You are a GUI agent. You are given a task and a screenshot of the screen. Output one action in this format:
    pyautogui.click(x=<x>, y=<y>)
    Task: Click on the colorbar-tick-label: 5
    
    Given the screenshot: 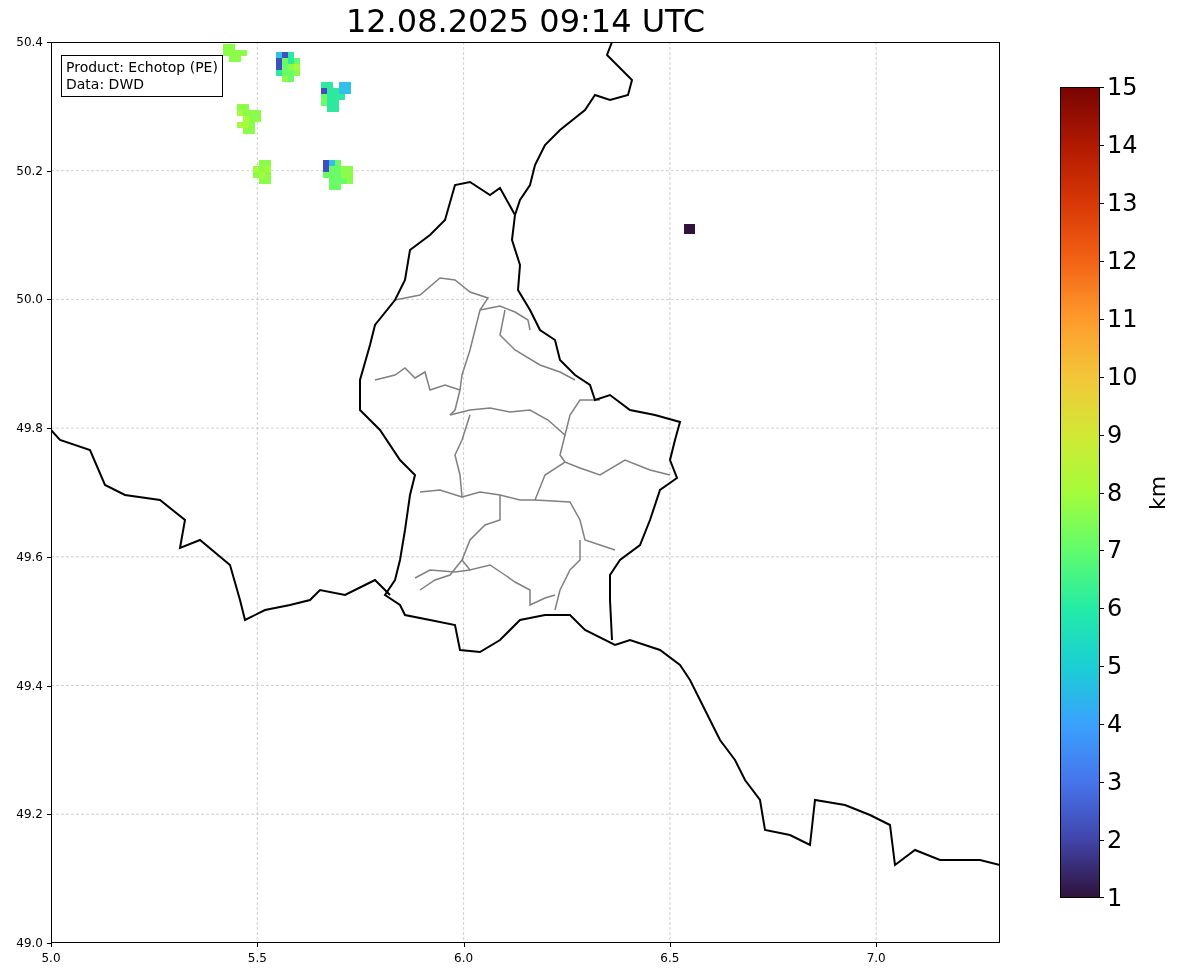 What is the action you would take?
    pyautogui.click(x=1115, y=666)
    